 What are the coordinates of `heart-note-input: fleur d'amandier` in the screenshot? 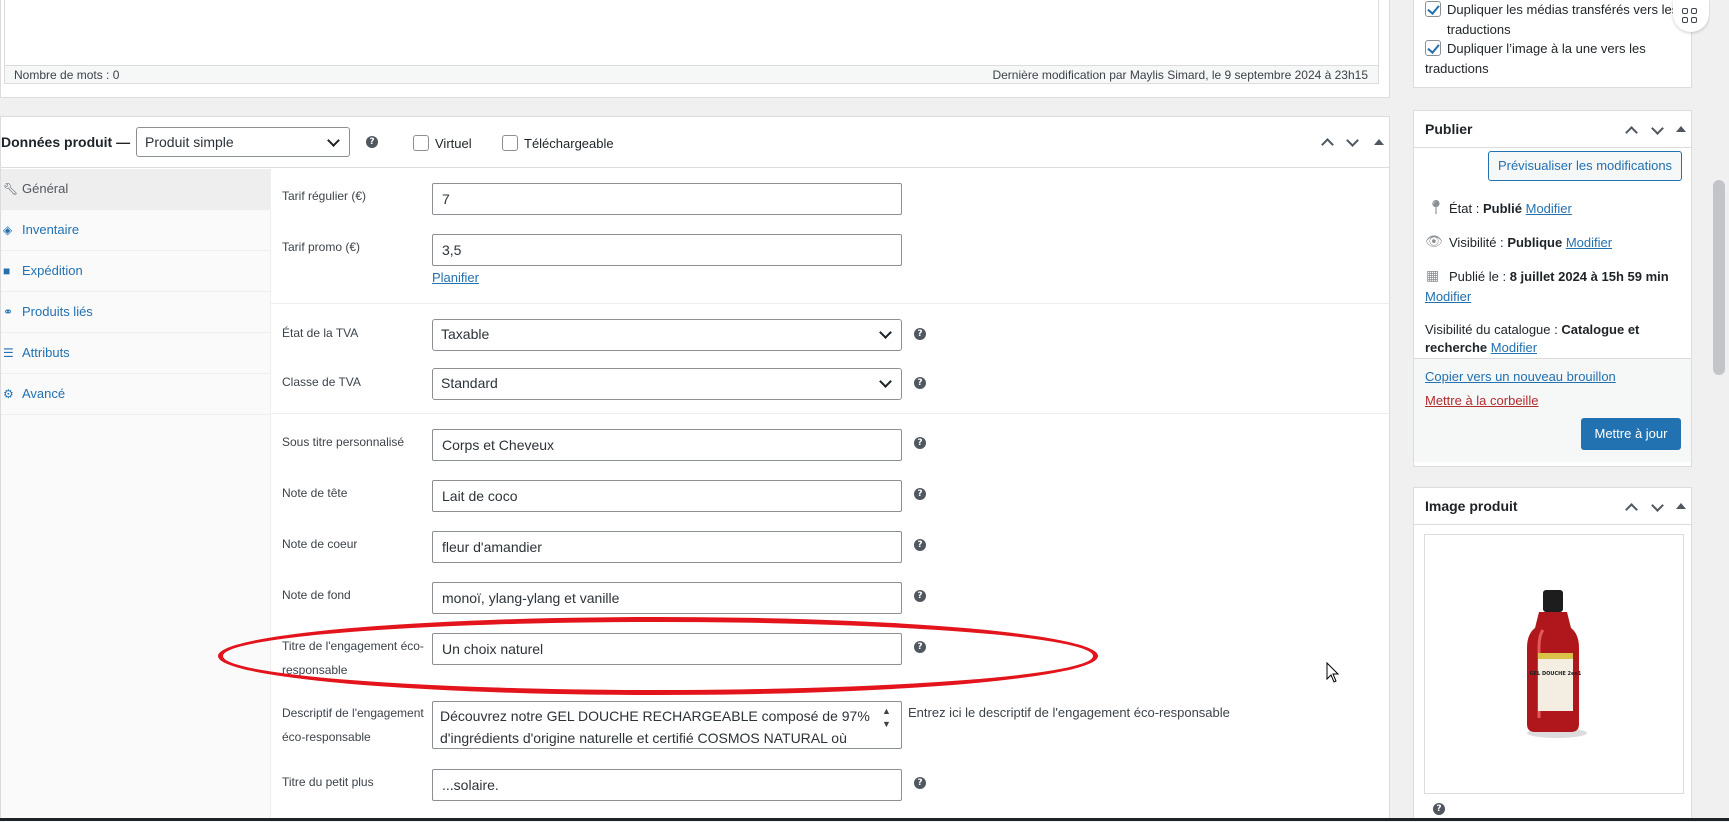 It's located at (667, 547).